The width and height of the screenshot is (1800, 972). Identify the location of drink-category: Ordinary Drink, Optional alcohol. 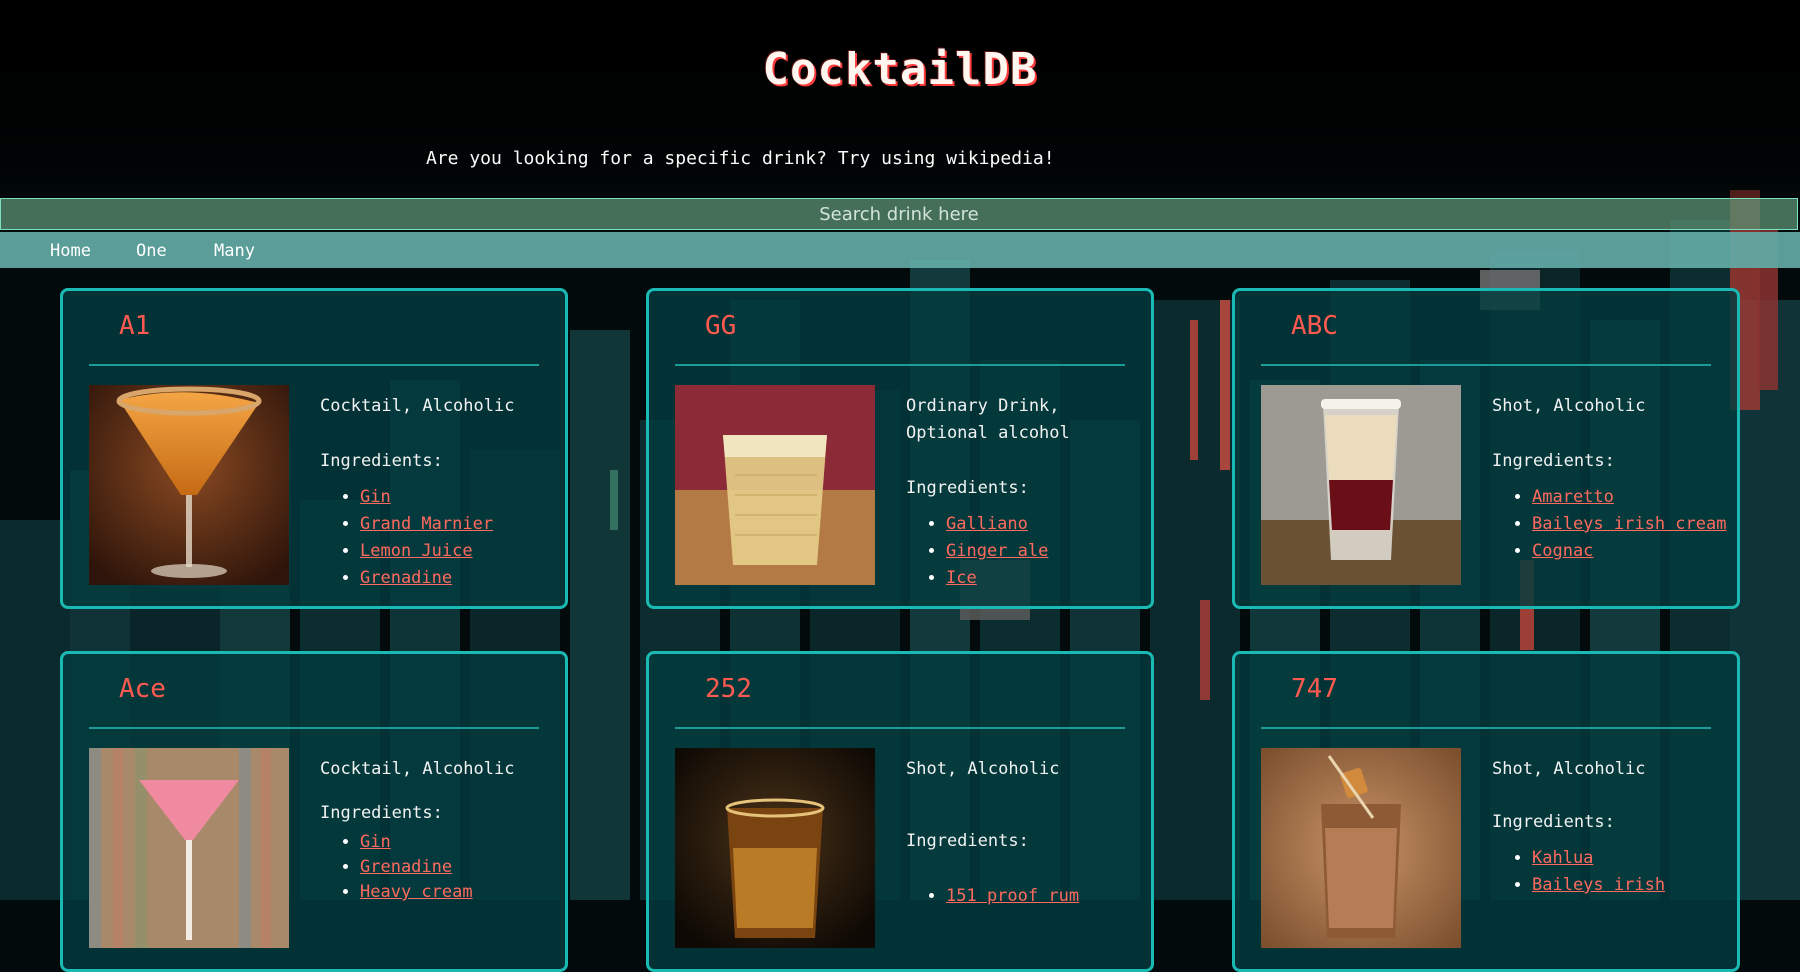
(988, 419).